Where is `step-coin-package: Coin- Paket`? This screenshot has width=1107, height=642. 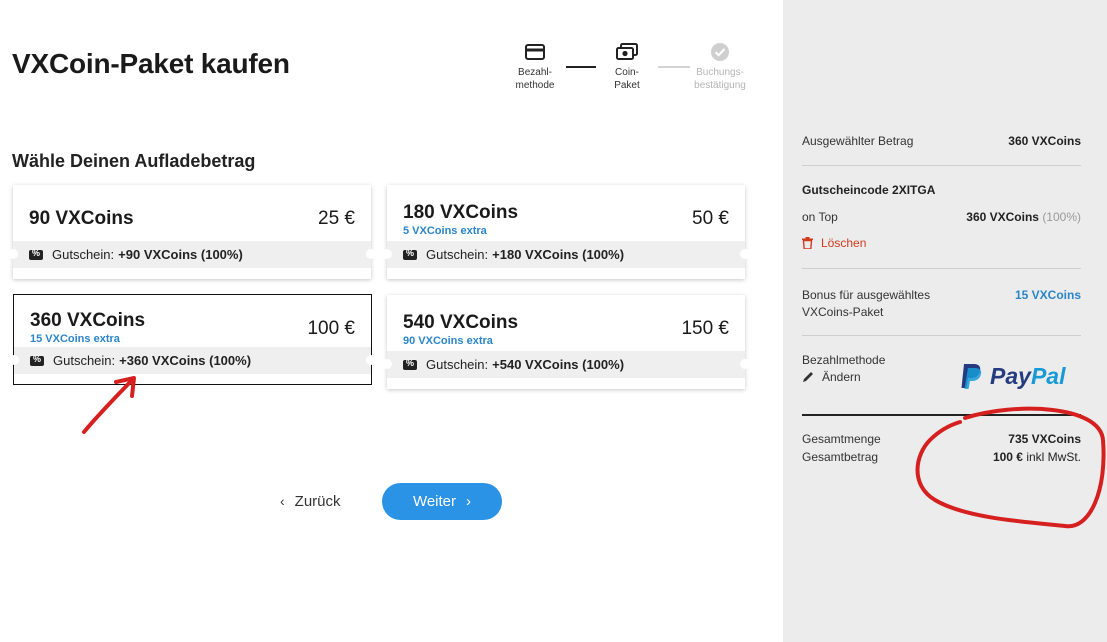 step-coin-package: Coin- Paket is located at coordinates (627, 67).